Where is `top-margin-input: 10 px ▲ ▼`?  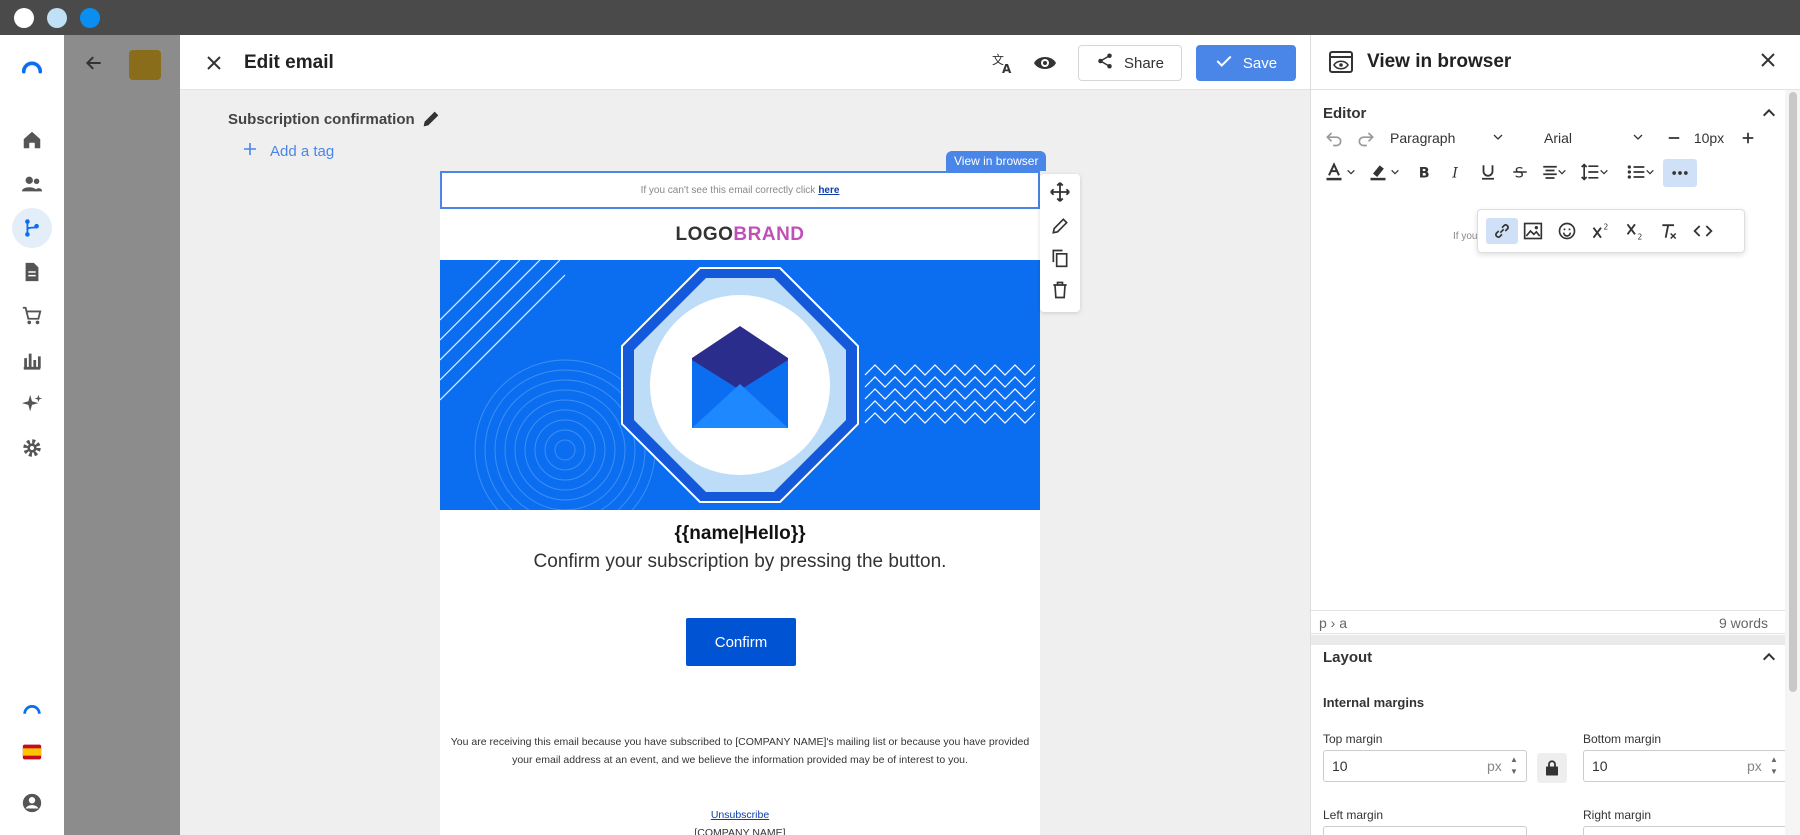 top-margin-input: 10 px ▲ ▼ is located at coordinates (1425, 766).